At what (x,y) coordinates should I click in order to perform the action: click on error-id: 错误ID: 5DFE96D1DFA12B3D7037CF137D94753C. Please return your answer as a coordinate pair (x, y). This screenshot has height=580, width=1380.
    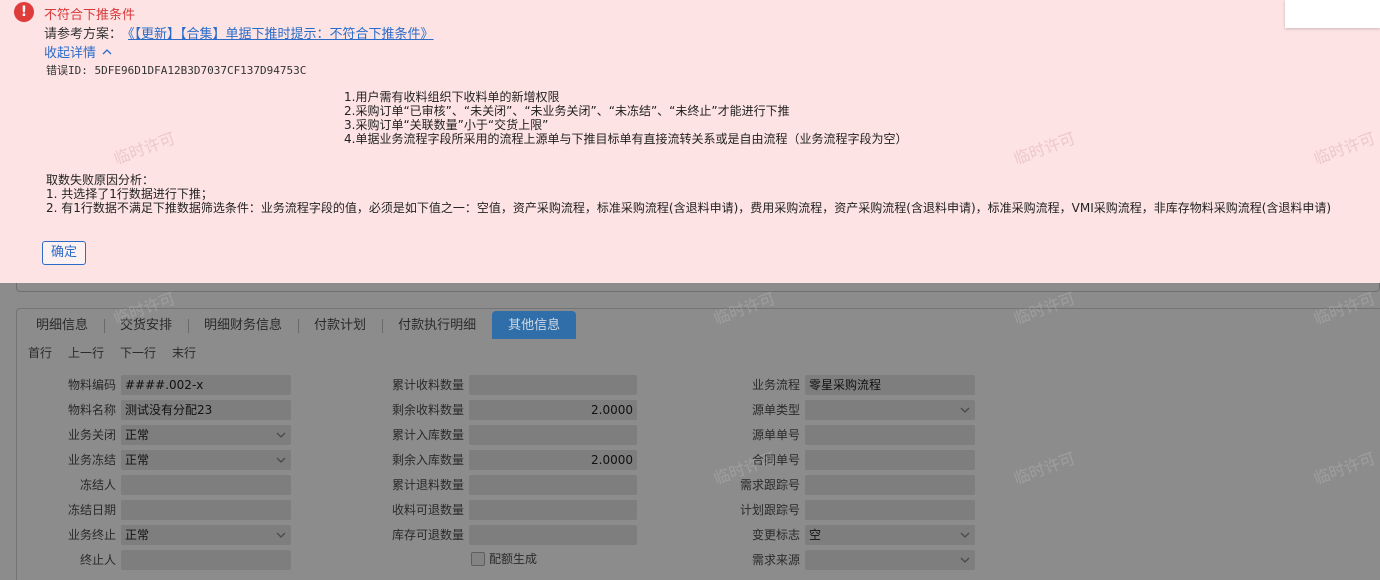
    Looking at the image, I should click on (176, 70).